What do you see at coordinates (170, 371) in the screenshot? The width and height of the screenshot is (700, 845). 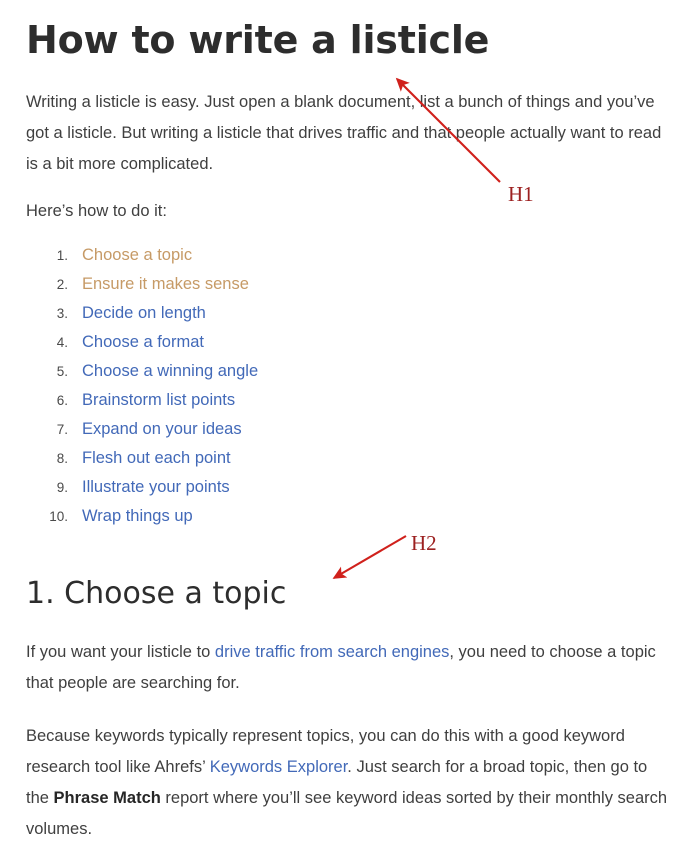 I see `step-link: Choose a winning angle` at bounding box center [170, 371].